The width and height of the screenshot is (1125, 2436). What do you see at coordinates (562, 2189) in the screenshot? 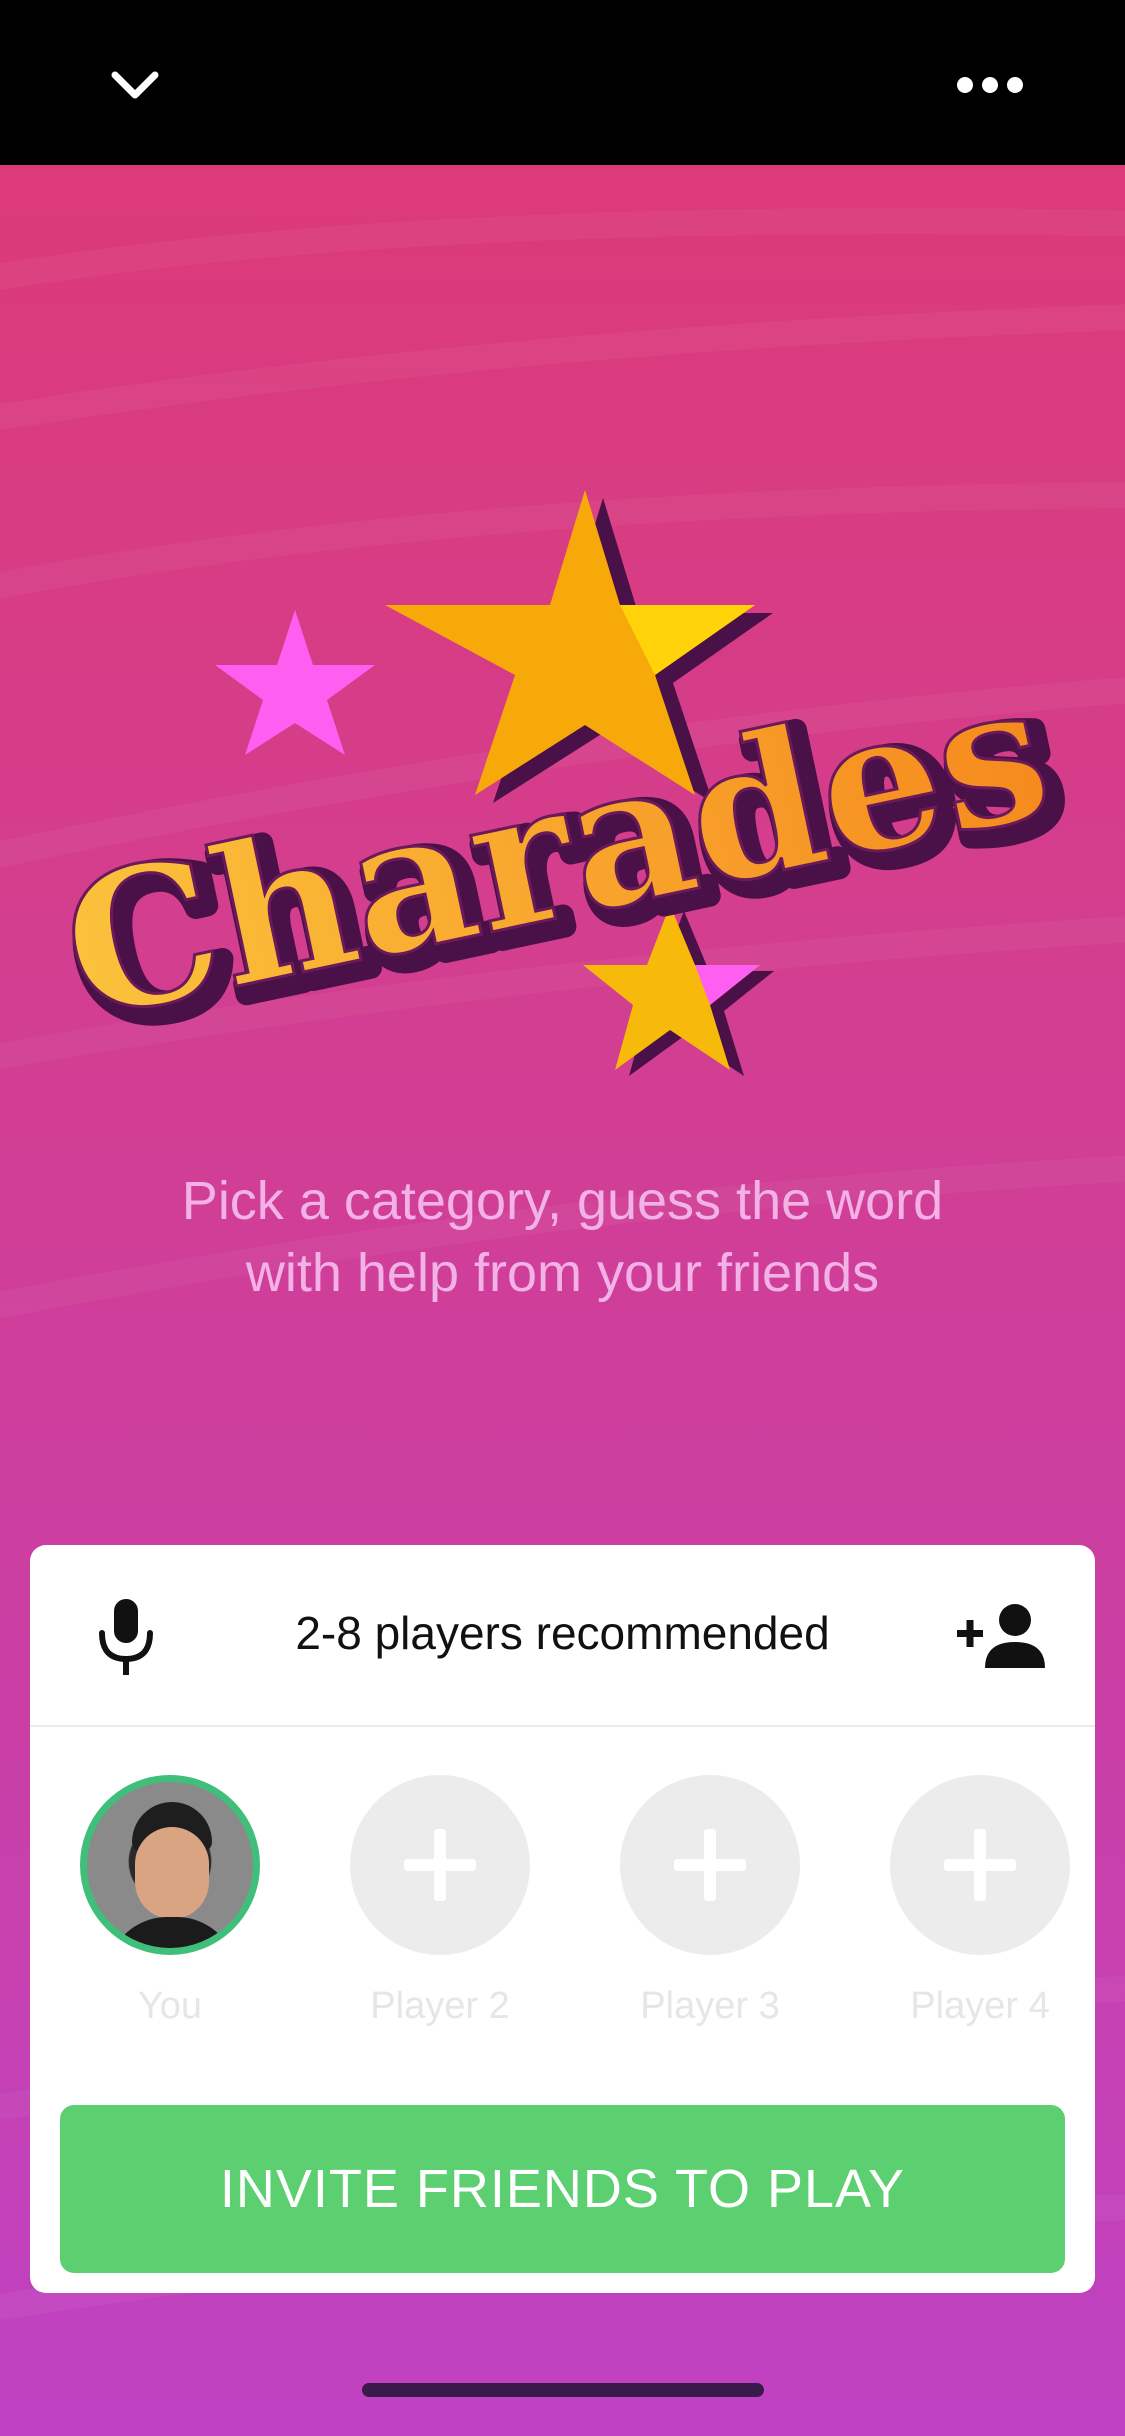
I see `invite-friends-button: INVITE FRIENDS TO PLAY` at bounding box center [562, 2189].